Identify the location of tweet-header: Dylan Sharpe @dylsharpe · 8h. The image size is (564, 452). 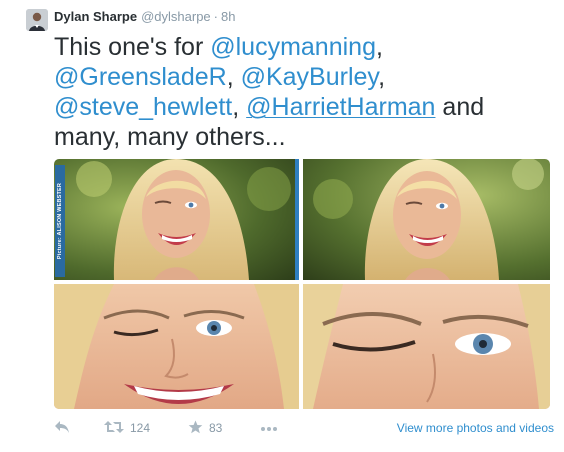
(144, 17).